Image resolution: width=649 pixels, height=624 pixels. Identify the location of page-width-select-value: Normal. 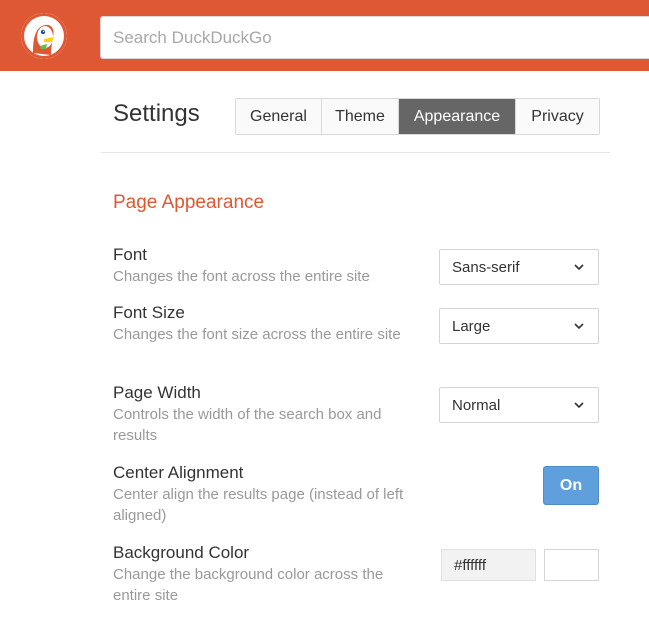
(476, 405).